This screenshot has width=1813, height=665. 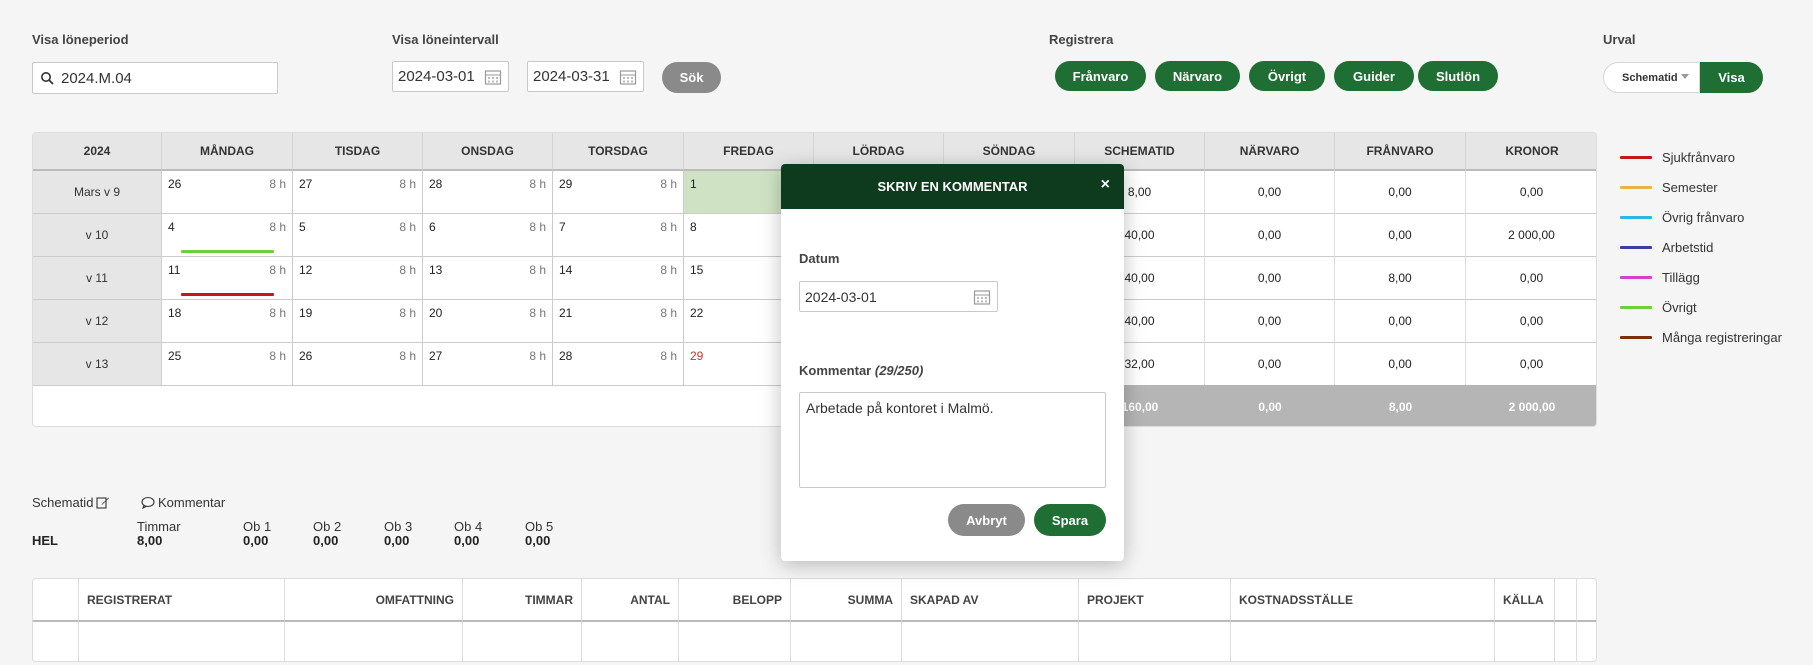 What do you see at coordinates (227, 294) in the screenshot?
I see `sjukfranvaro-marker` at bounding box center [227, 294].